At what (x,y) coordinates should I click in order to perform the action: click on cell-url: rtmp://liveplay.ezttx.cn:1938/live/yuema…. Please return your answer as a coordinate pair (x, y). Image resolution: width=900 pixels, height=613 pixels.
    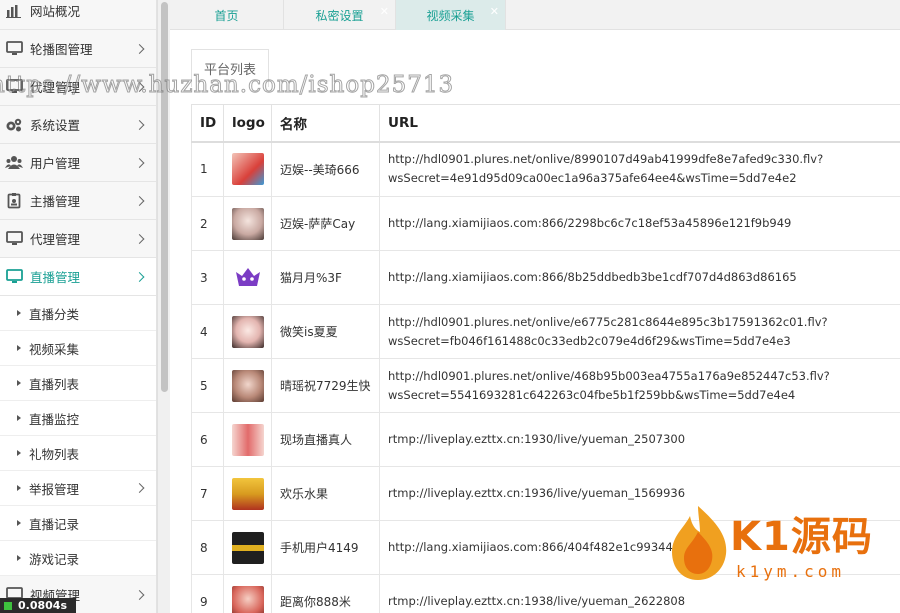
    Looking at the image, I should click on (639, 593).